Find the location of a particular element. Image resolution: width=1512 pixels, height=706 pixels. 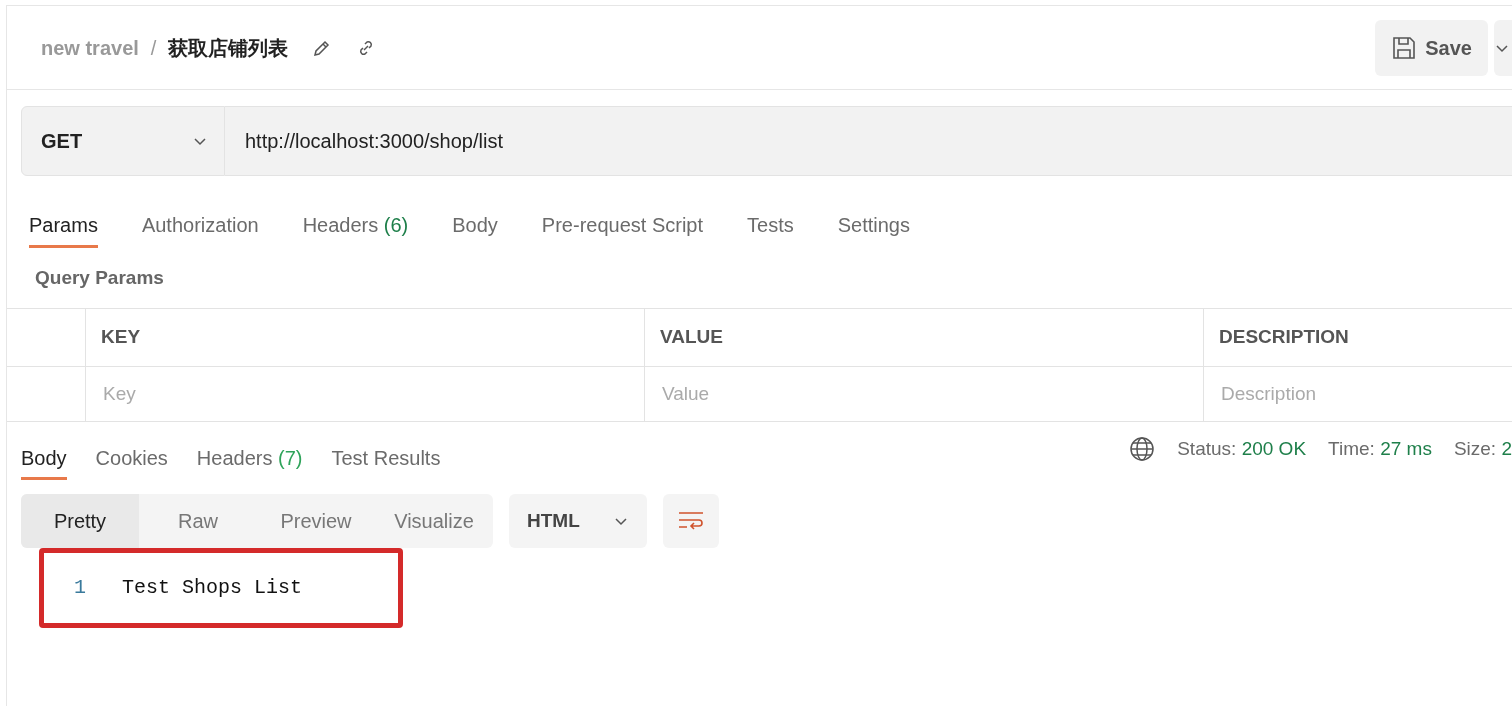

method-dropdown: GET is located at coordinates (123, 141).